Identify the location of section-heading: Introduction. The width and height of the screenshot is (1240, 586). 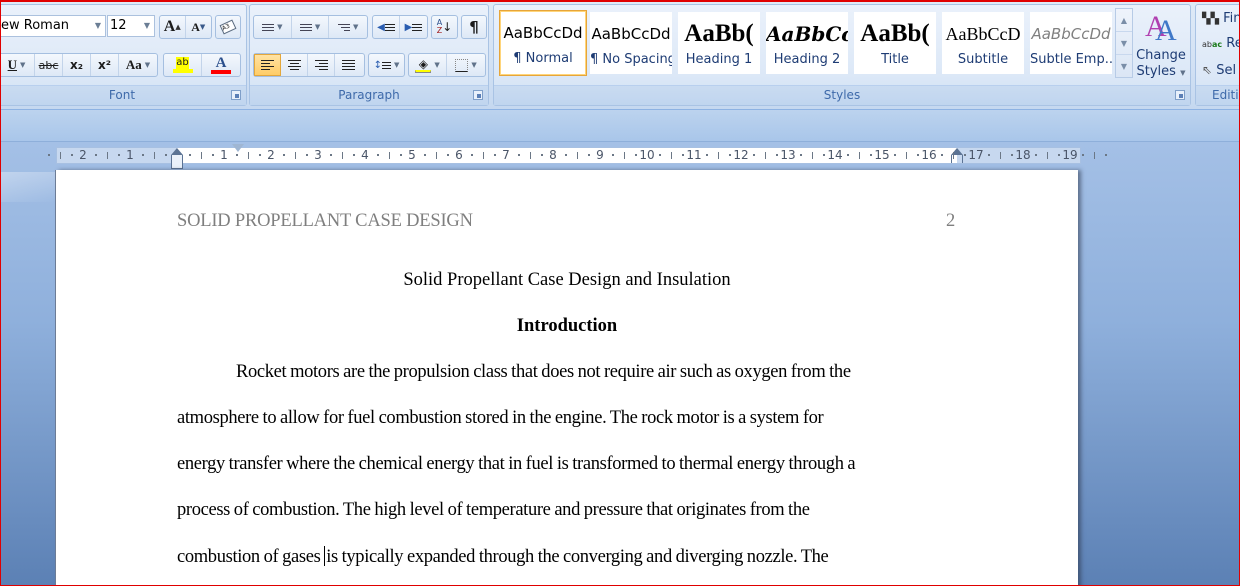
(567, 326).